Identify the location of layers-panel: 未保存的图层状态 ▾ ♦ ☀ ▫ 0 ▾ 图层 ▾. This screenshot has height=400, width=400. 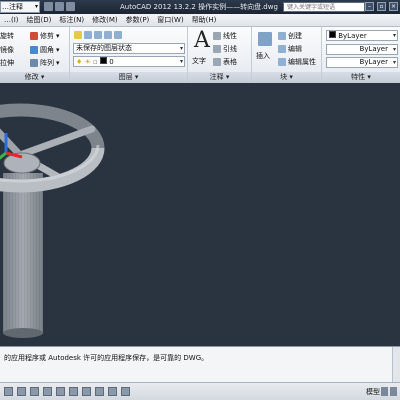
(129, 55).